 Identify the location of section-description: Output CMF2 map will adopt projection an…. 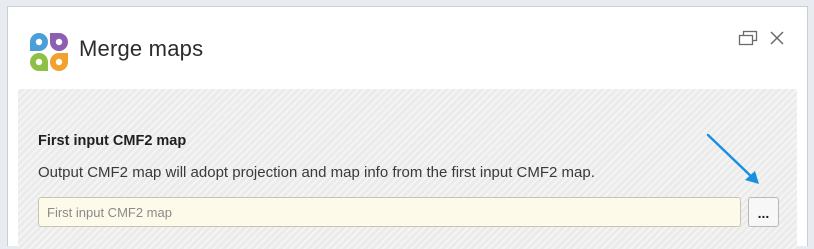
(316, 172).